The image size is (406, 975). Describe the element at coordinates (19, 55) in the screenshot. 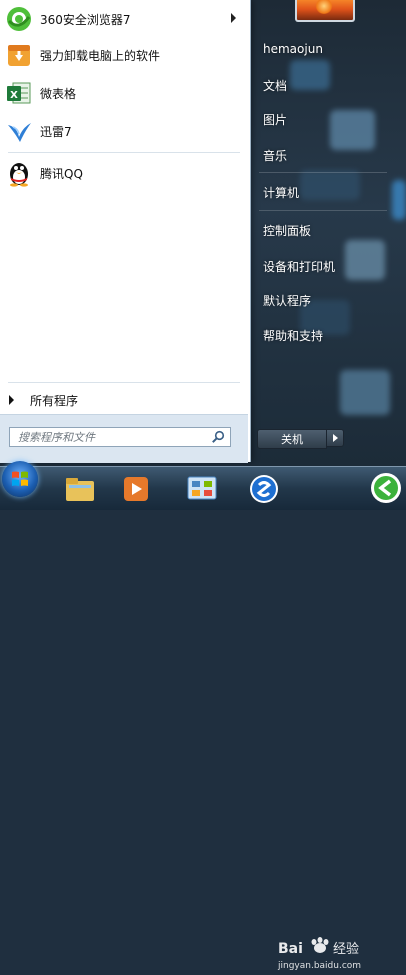

I see `uninstaller-icon` at that location.